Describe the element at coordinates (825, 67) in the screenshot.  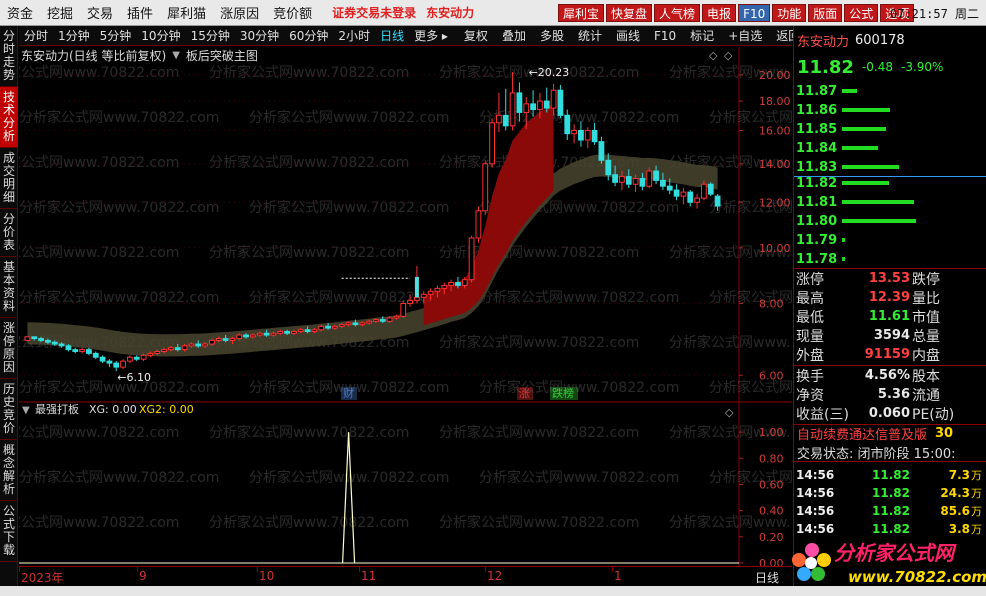
I see `last-price: 11.82` at that location.